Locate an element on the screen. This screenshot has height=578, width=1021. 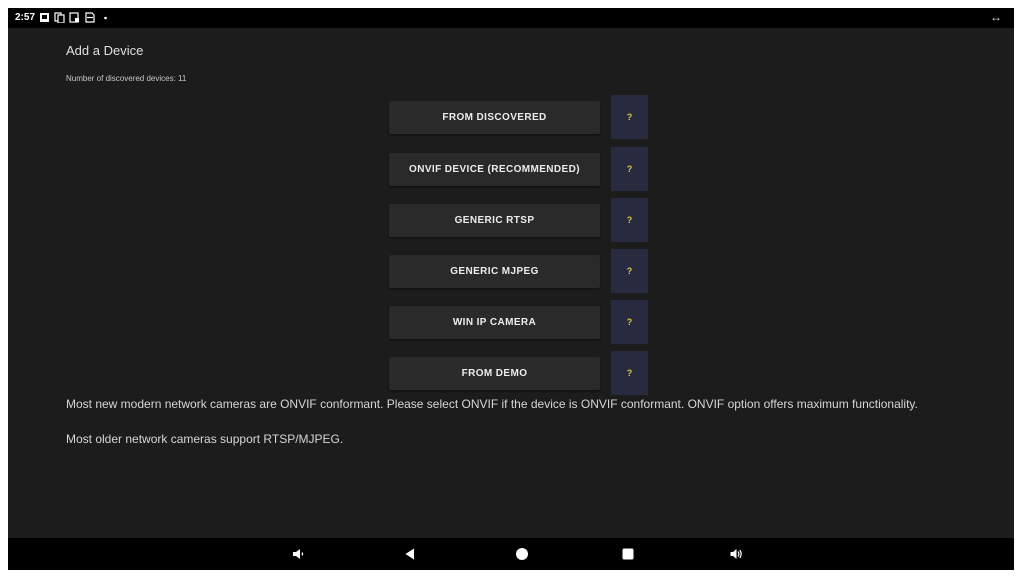
option-row-demo: FROM DEMO ? is located at coordinates (519, 373).